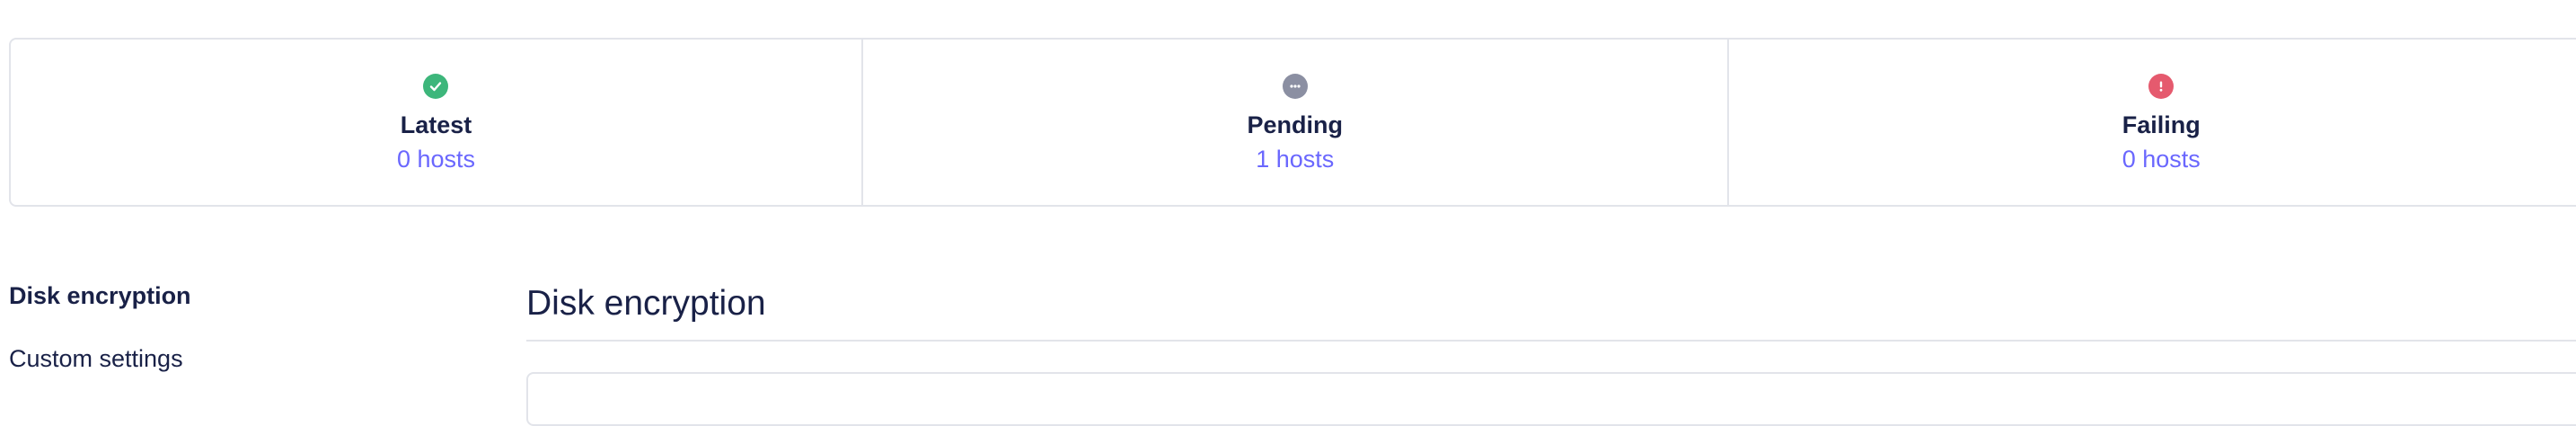 The height and width of the screenshot is (426, 2576). What do you see at coordinates (1295, 159) in the screenshot?
I see `status-pending-count-link: 1 hosts` at bounding box center [1295, 159].